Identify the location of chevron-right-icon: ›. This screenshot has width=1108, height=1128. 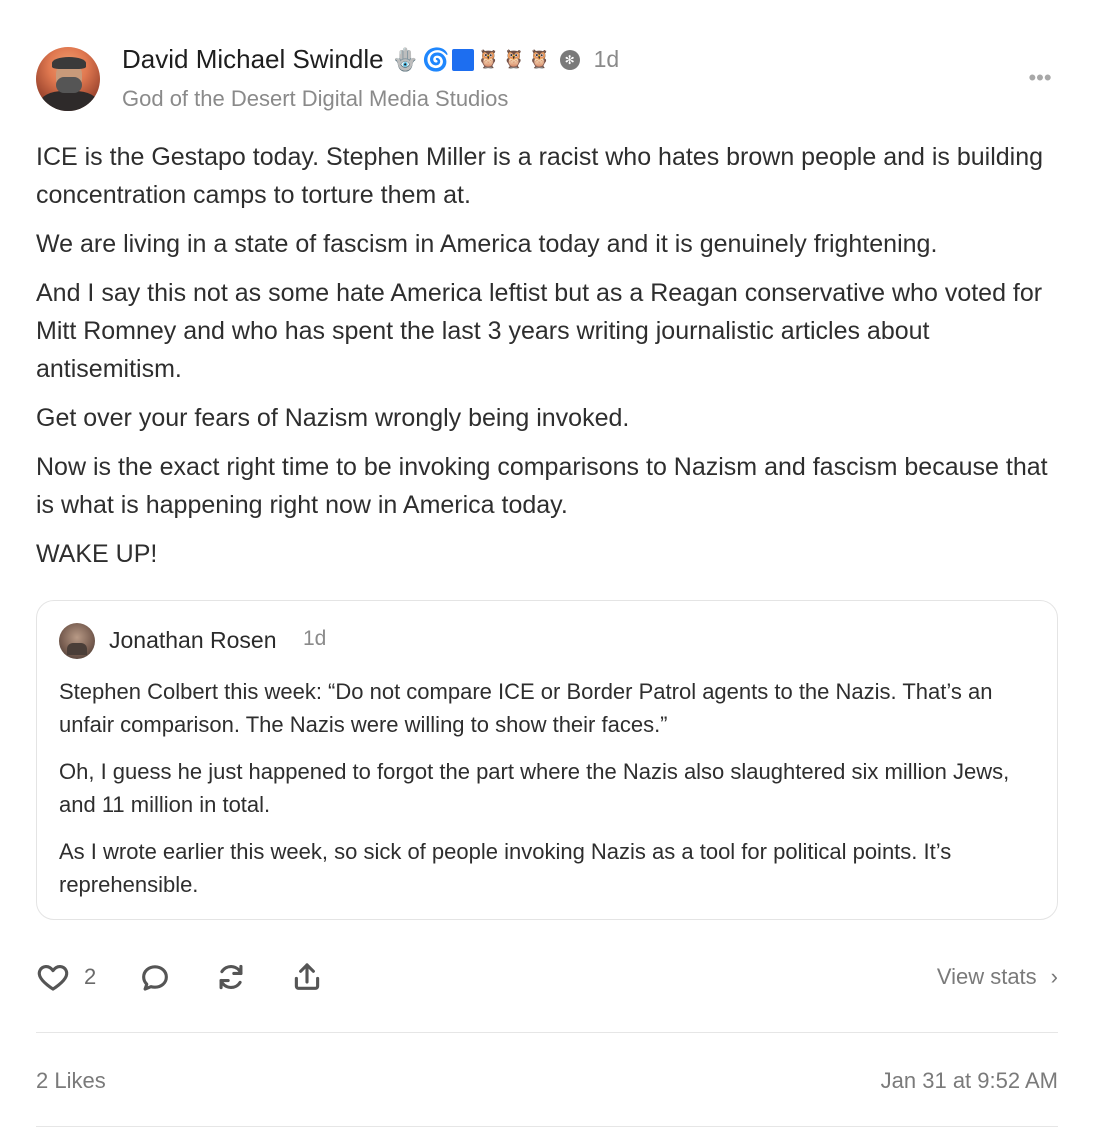
(1054, 976).